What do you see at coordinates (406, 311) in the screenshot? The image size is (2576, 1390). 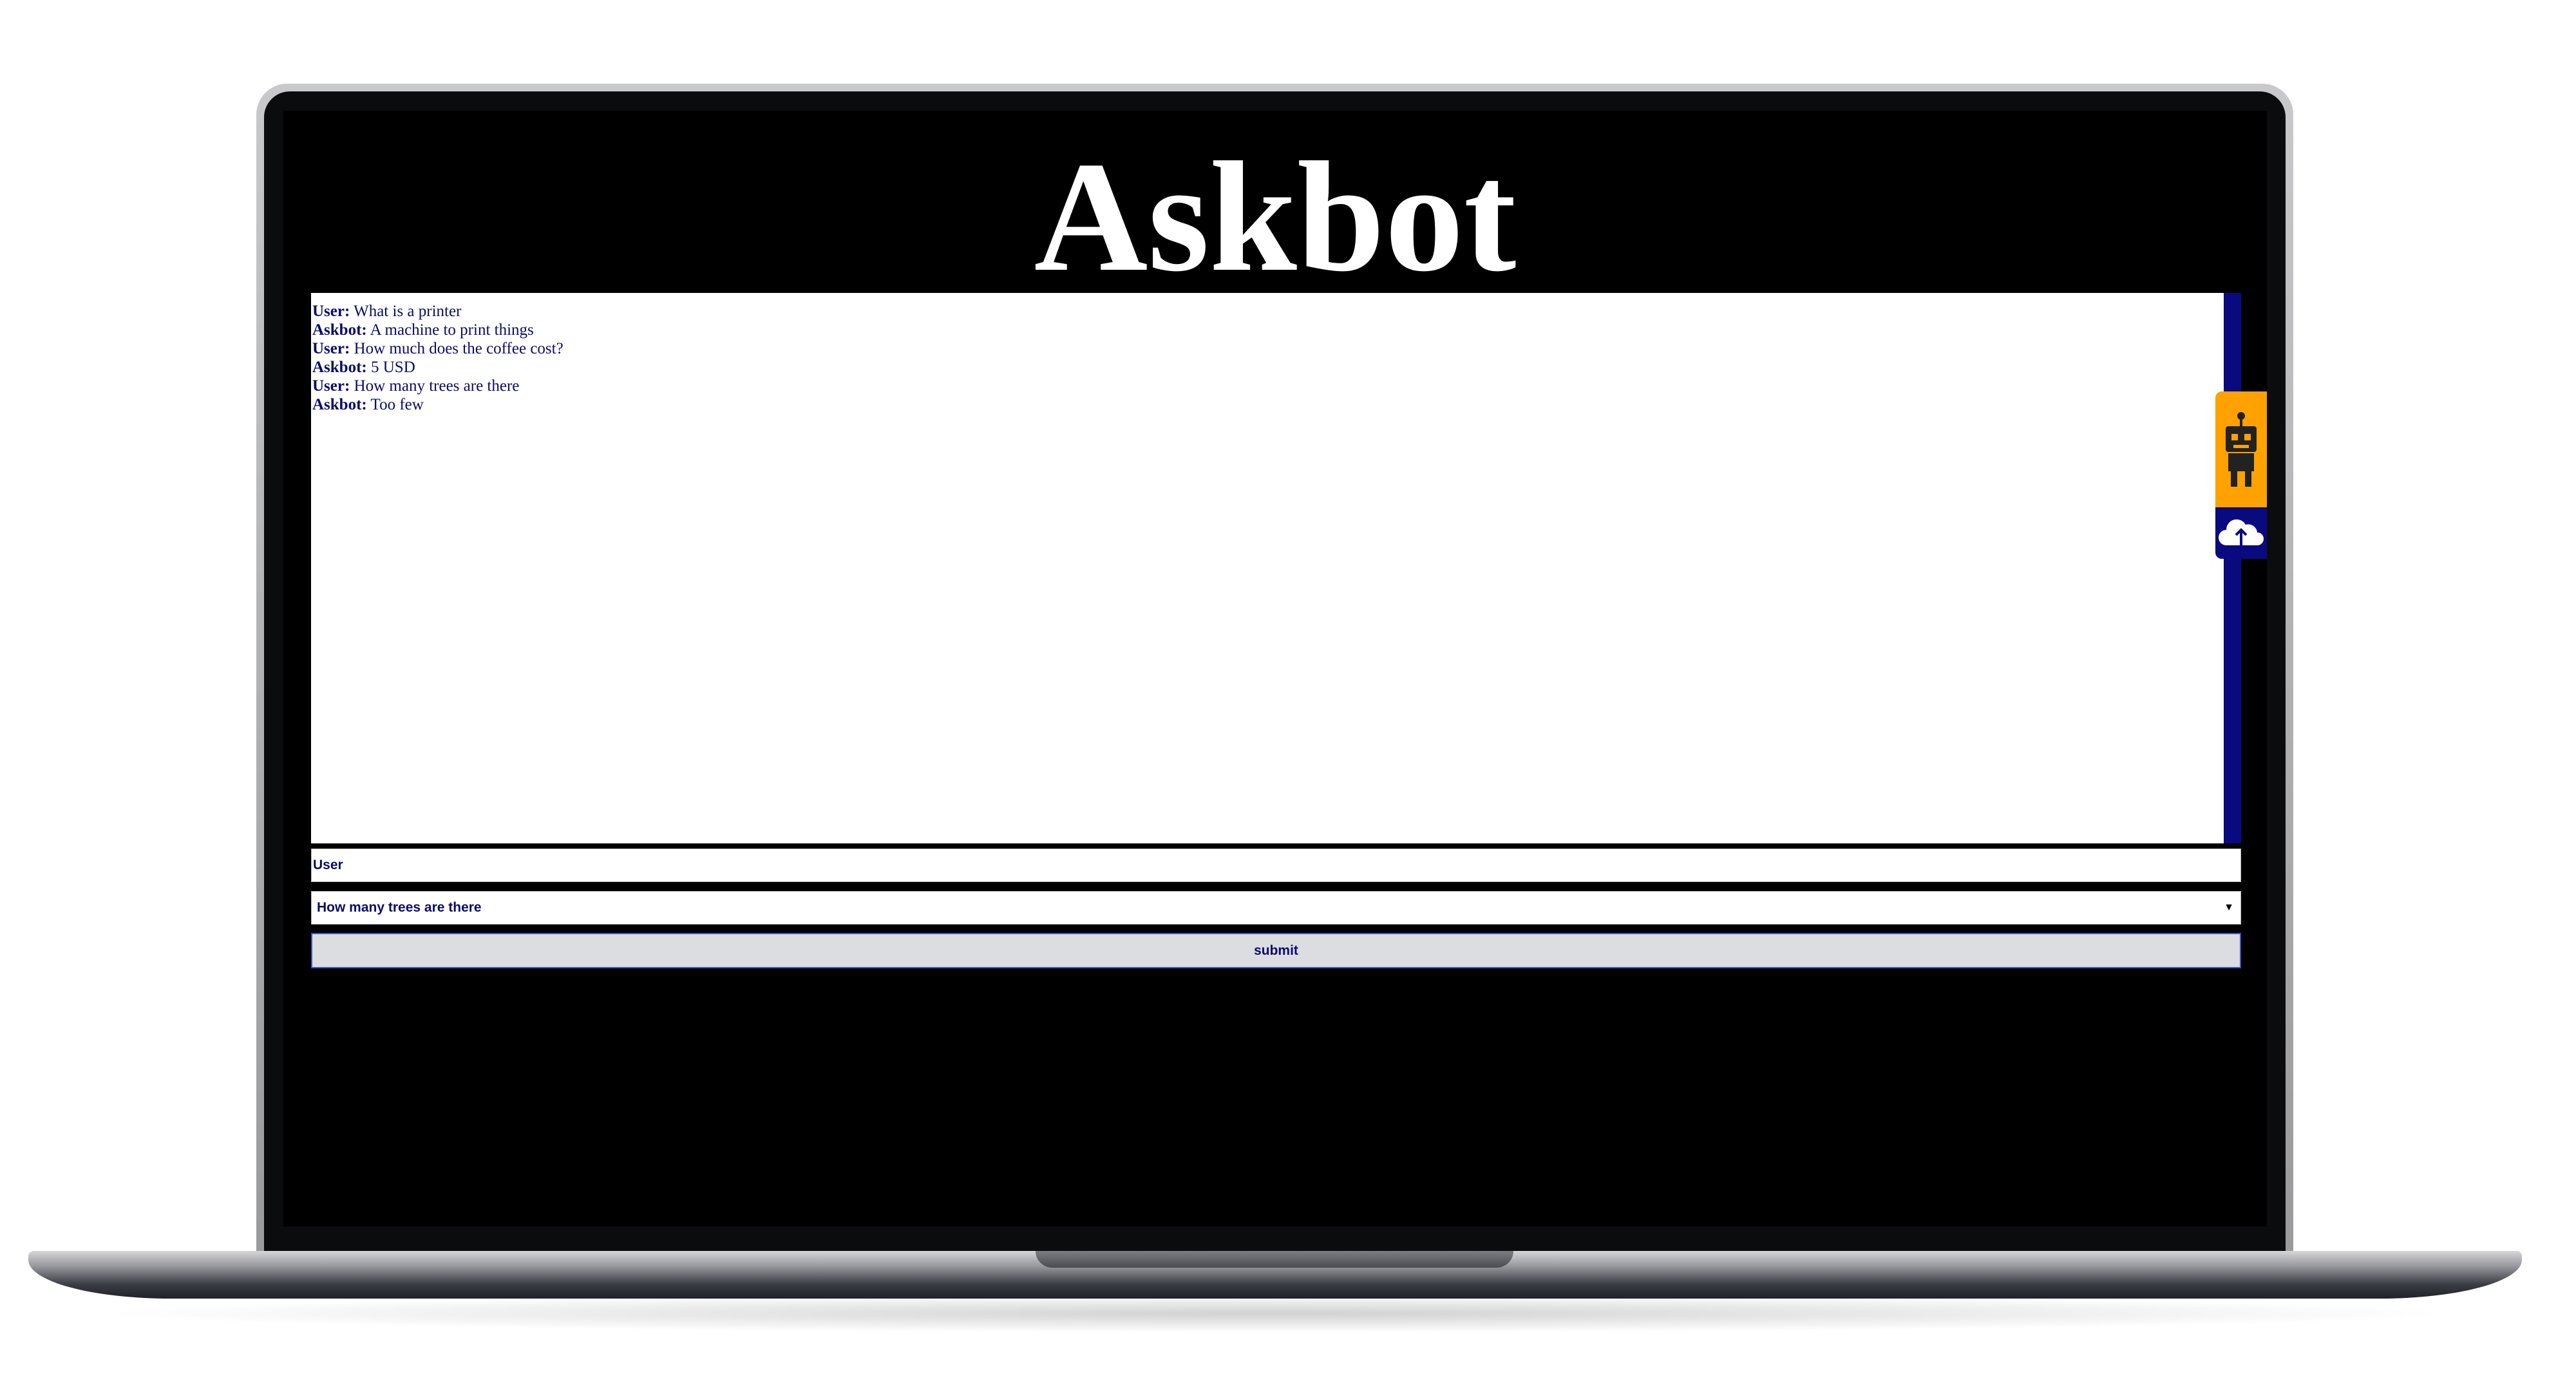 I see `chat-text: What is a printer` at bounding box center [406, 311].